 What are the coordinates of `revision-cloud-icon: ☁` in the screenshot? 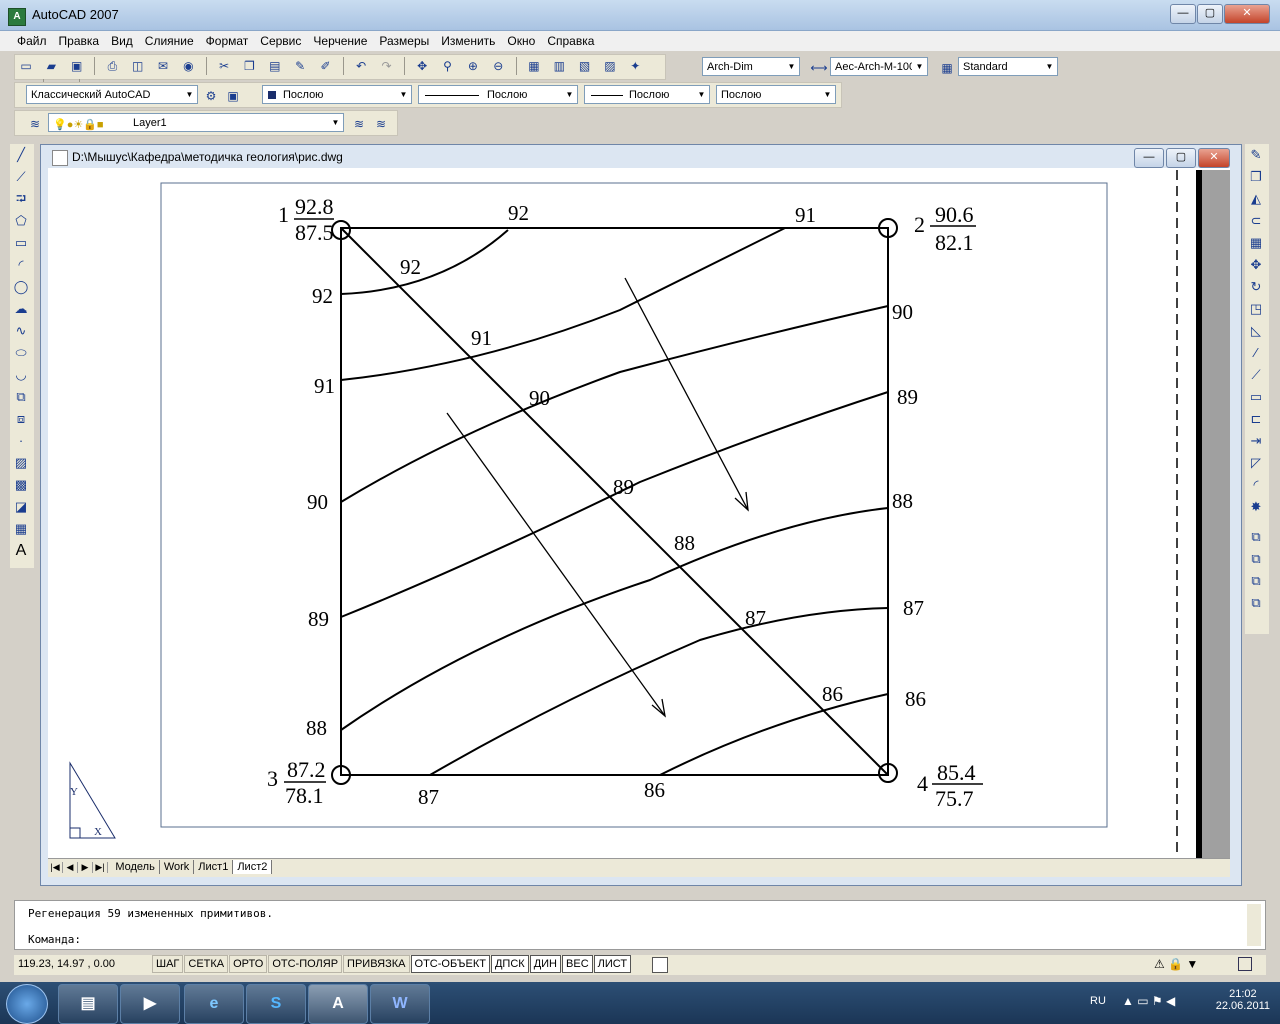 It's located at (21, 309).